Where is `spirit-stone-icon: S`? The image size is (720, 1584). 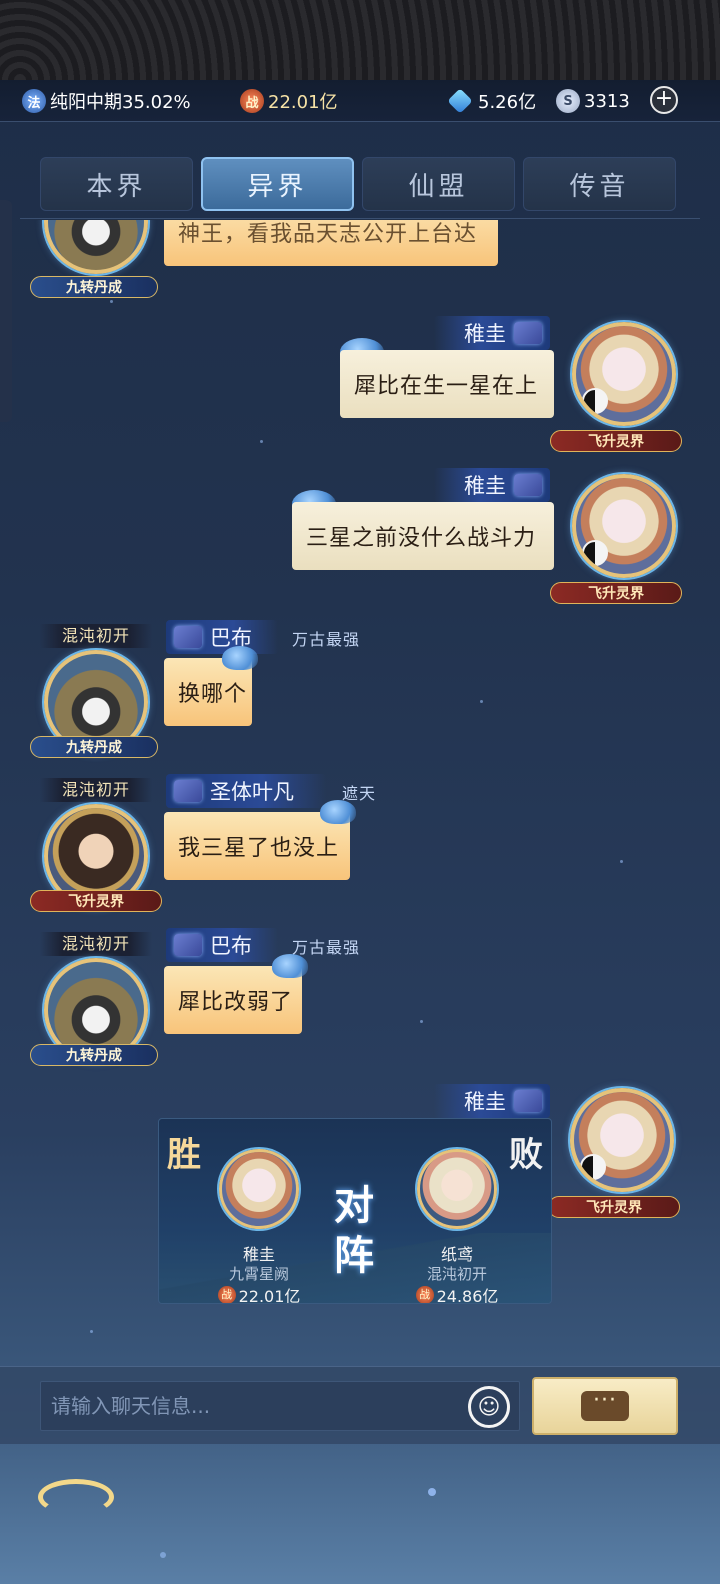 spirit-stone-icon: S is located at coordinates (568, 101).